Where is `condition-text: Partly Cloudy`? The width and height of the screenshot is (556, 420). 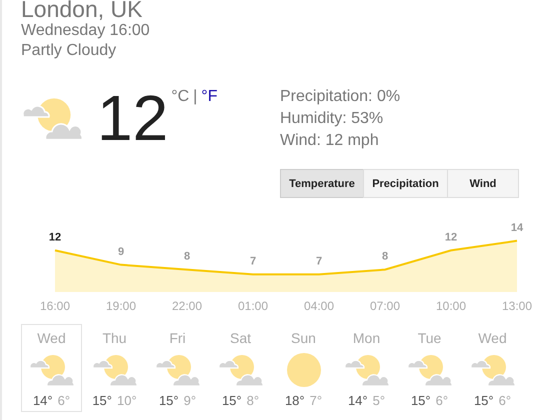 condition-text: Partly Cloudy is located at coordinates (69, 51).